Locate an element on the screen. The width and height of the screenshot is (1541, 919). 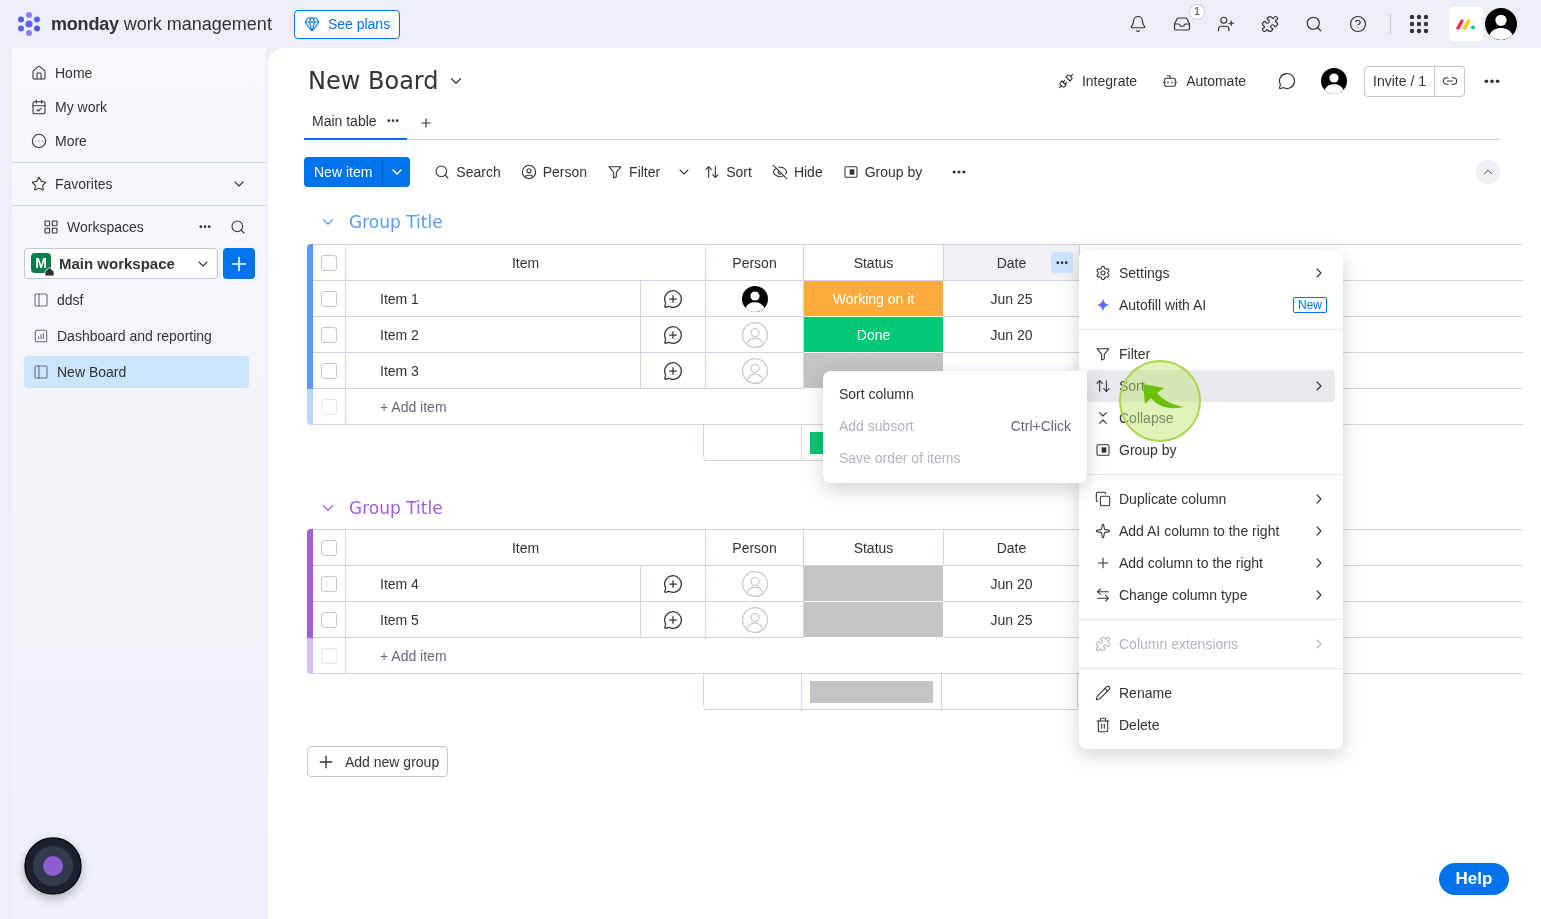
menu-item: Rename is located at coordinates (1211, 693).